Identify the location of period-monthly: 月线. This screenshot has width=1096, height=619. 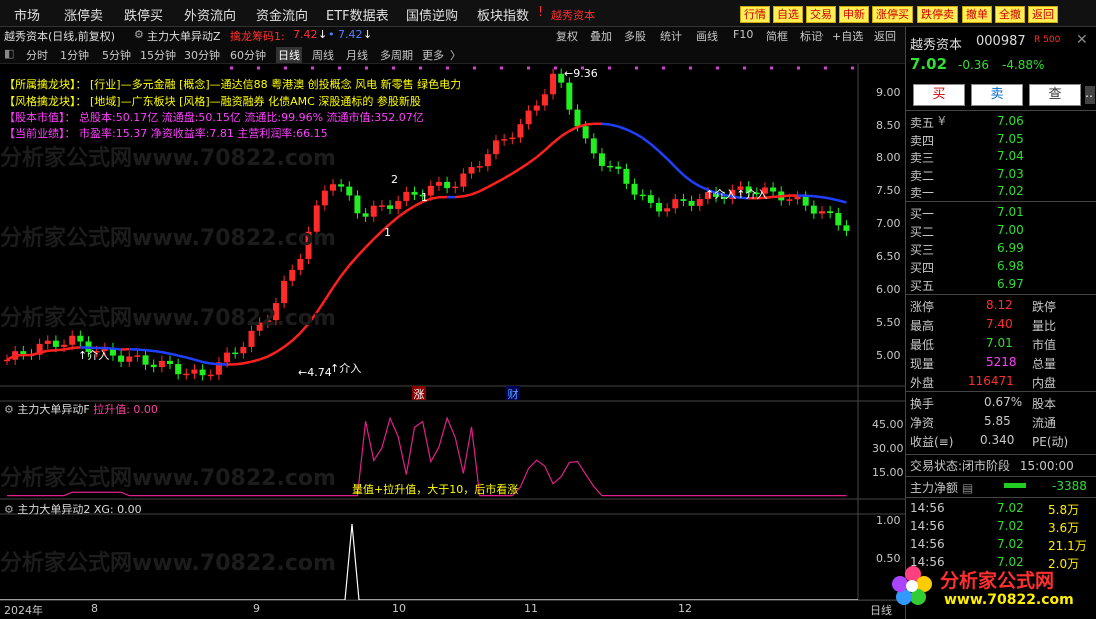
(357, 55).